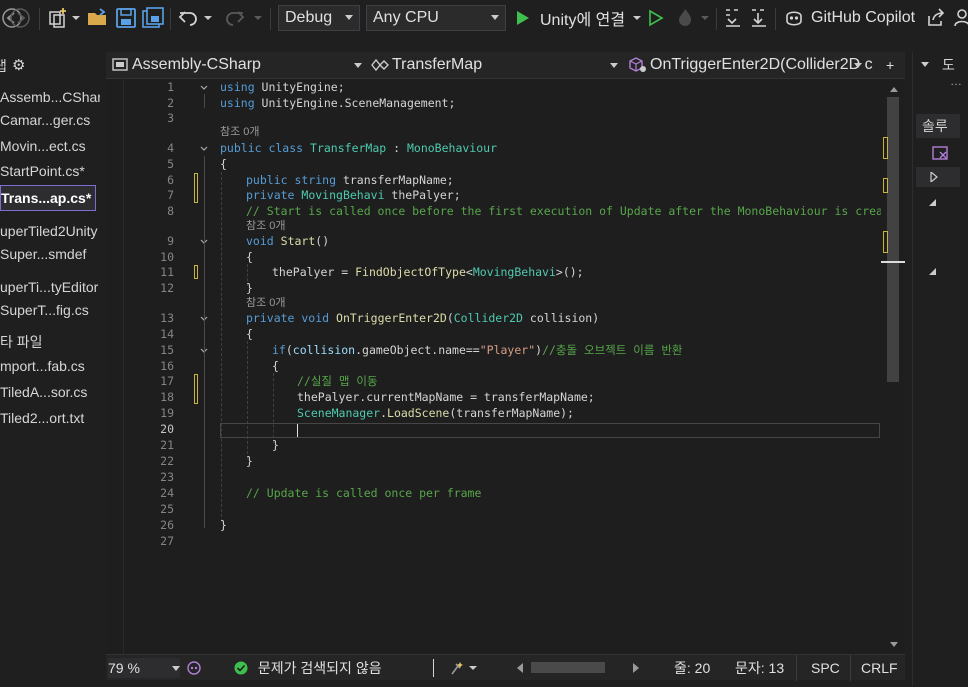 Image resolution: width=968 pixels, height=687 pixels. What do you see at coordinates (637, 18) in the screenshot?
I see `start-dropdown-icon` at bounding box center [637, 18].